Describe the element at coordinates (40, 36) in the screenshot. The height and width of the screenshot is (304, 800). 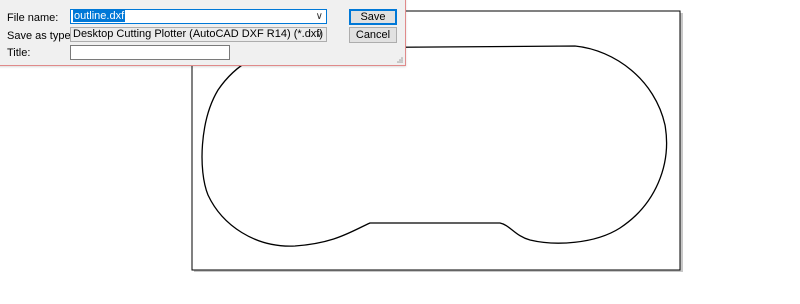
I see `save-as-type-label: Save as type:` at that location.